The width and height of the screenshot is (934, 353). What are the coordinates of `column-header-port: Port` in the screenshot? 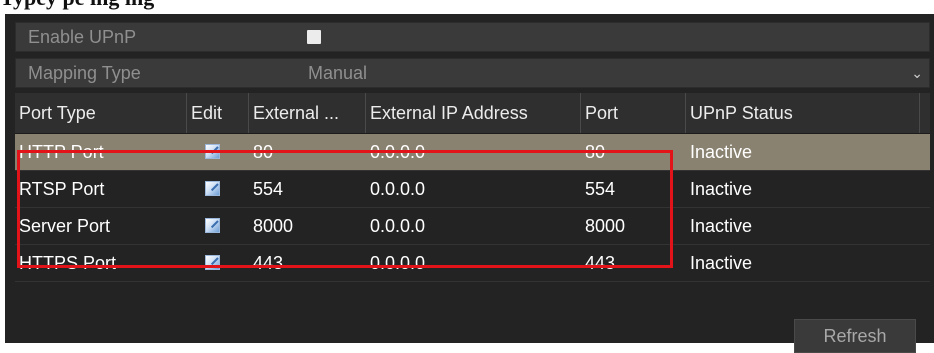 It's located at (633, 113).